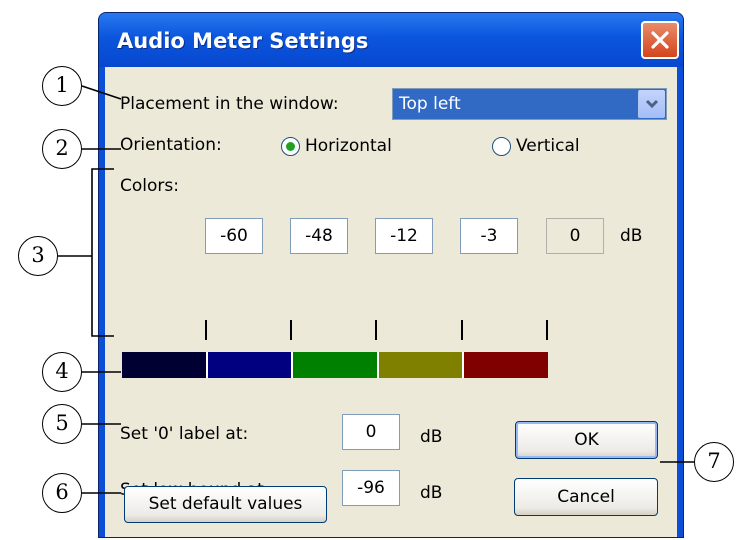  I want to click on callout-4: 4, so click(62, 372).